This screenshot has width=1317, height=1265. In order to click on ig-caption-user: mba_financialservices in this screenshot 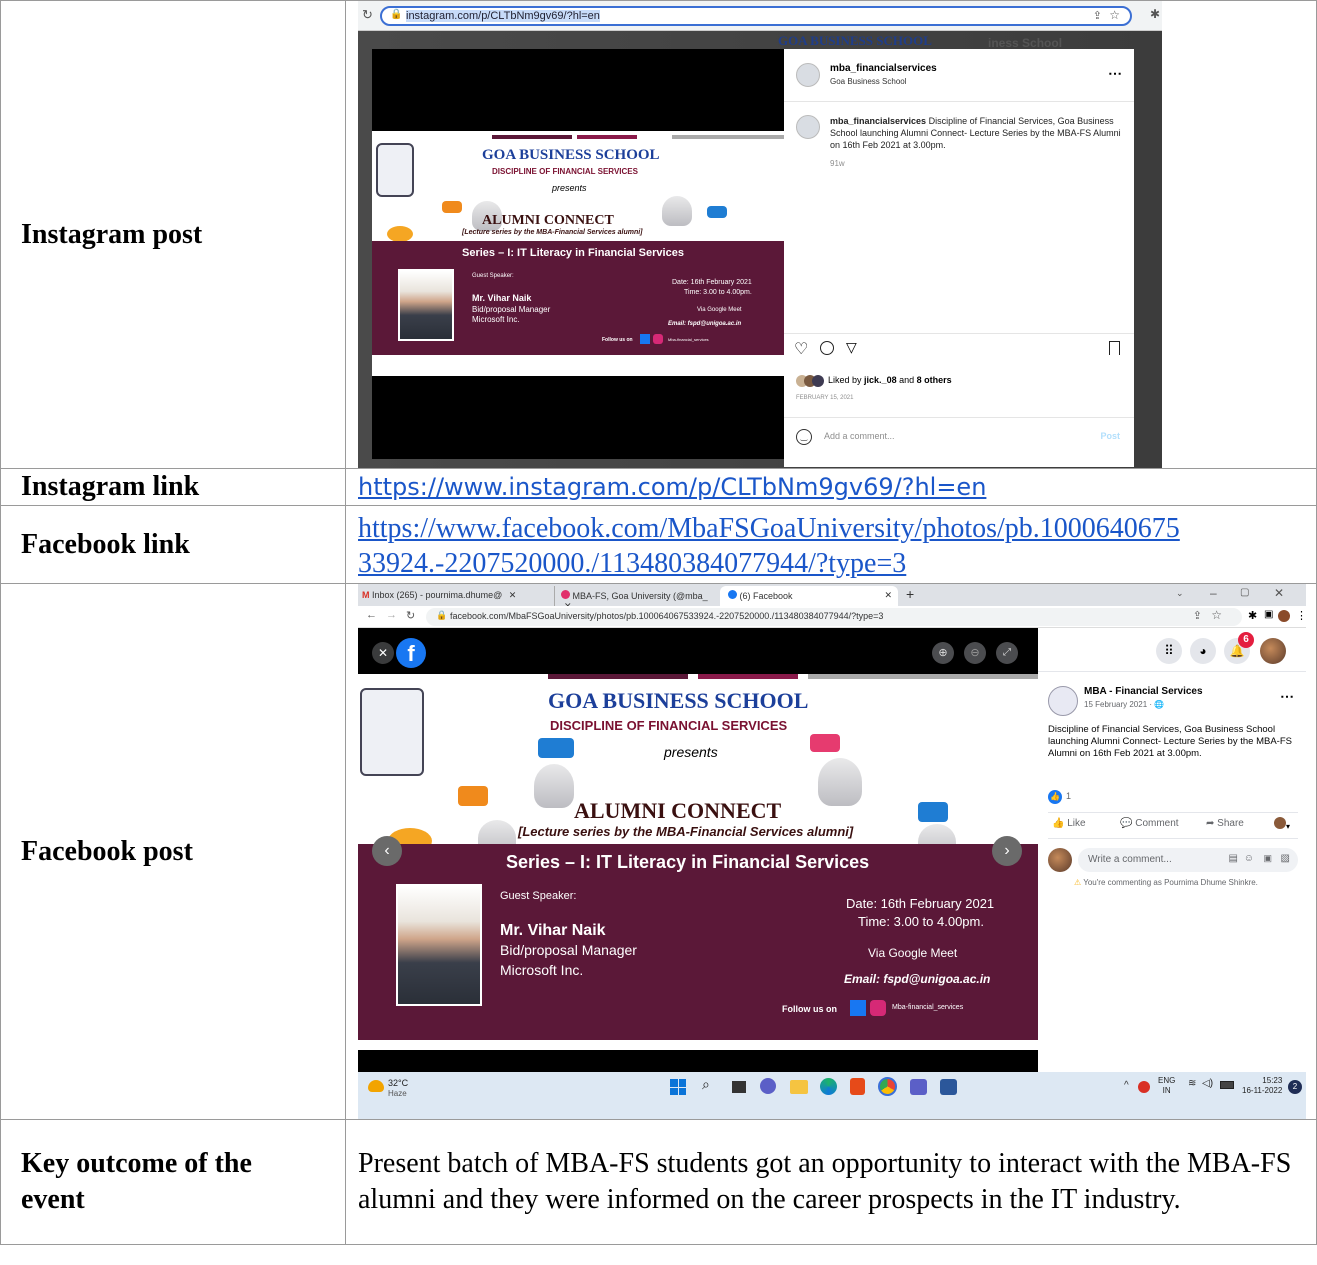, I will do `click(878, 121)`.